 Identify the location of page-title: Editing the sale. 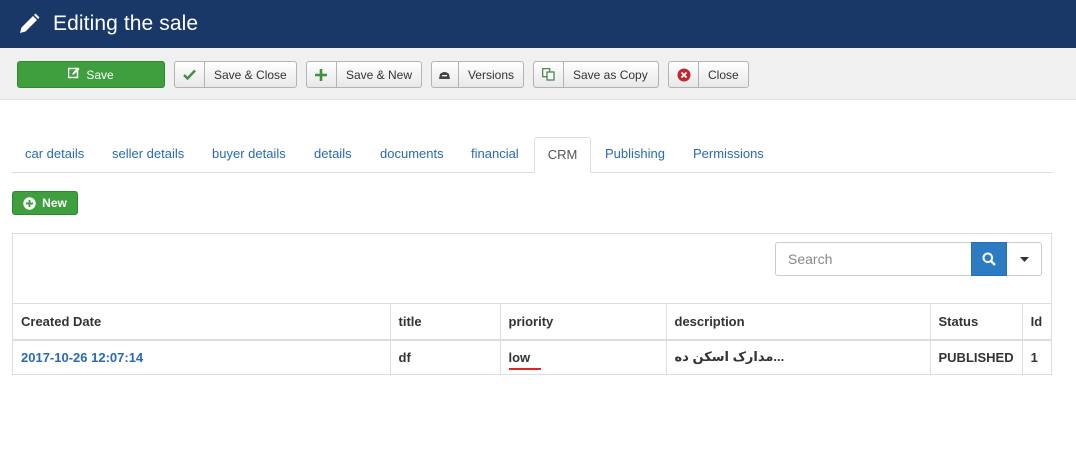
(126, 23).